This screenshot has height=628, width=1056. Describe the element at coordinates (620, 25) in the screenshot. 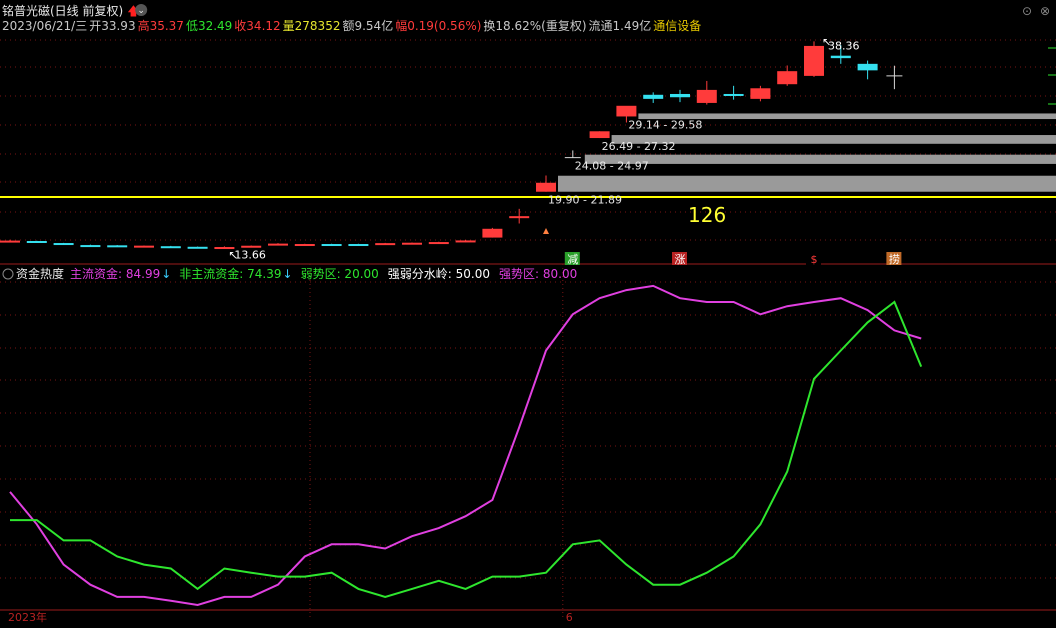

I see `quote-field: 流通1.49亿` at that location.